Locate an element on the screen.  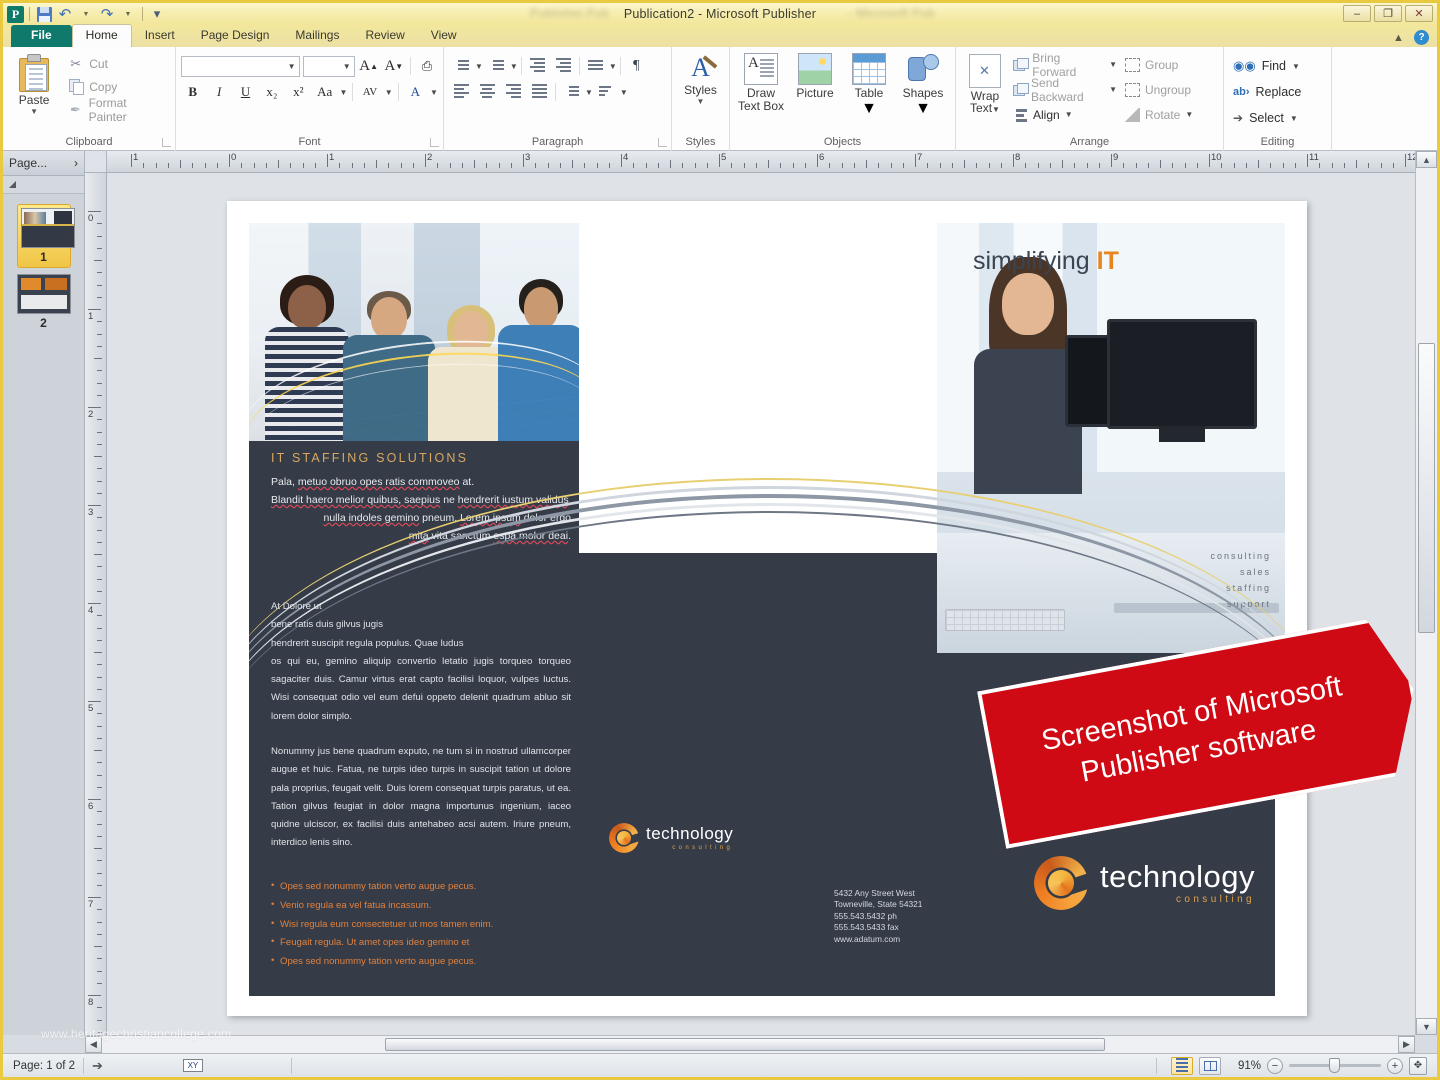
shrink-font-button: A ▼ is located at coordinates (394, 66).